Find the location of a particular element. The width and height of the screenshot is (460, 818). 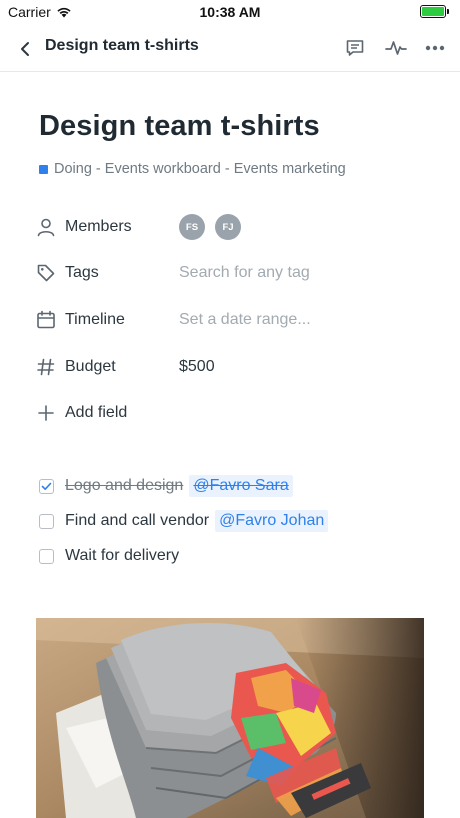

activity-button is located at coordinates (396, 48).